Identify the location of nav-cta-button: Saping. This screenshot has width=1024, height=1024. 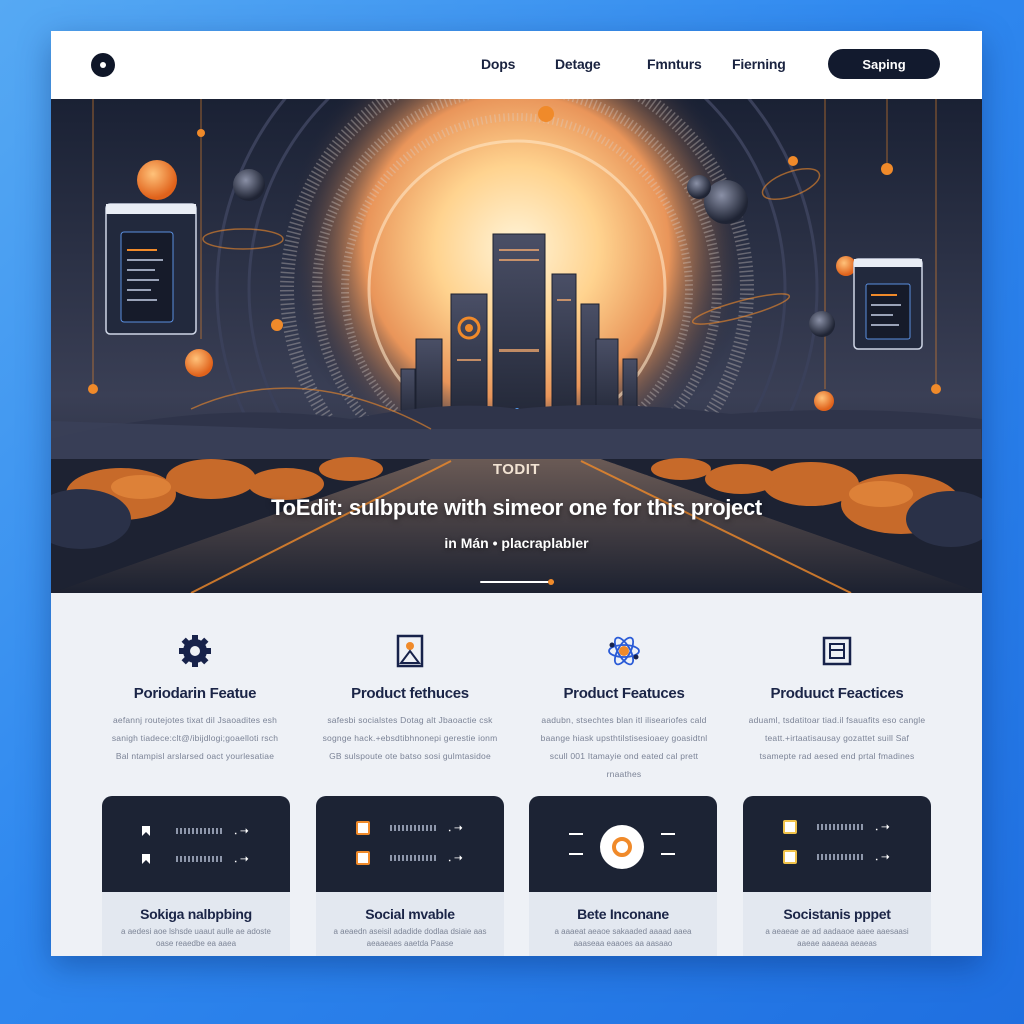
(884, 64).